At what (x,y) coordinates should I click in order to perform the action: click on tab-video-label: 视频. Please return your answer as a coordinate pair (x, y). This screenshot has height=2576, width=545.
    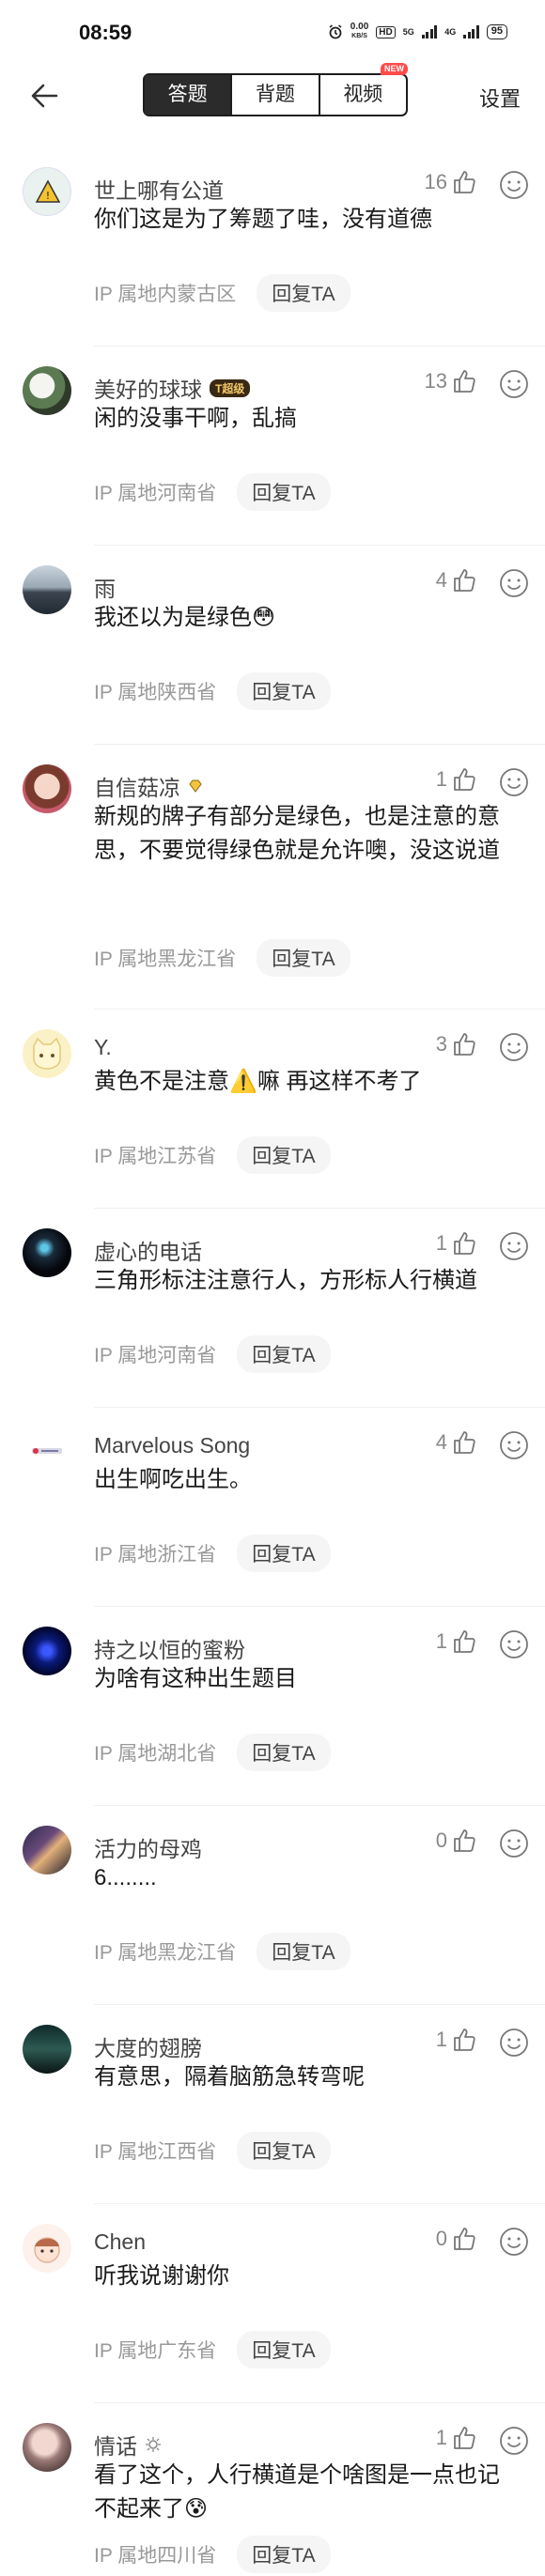
    Looking at the image, I should click on (363, 94).